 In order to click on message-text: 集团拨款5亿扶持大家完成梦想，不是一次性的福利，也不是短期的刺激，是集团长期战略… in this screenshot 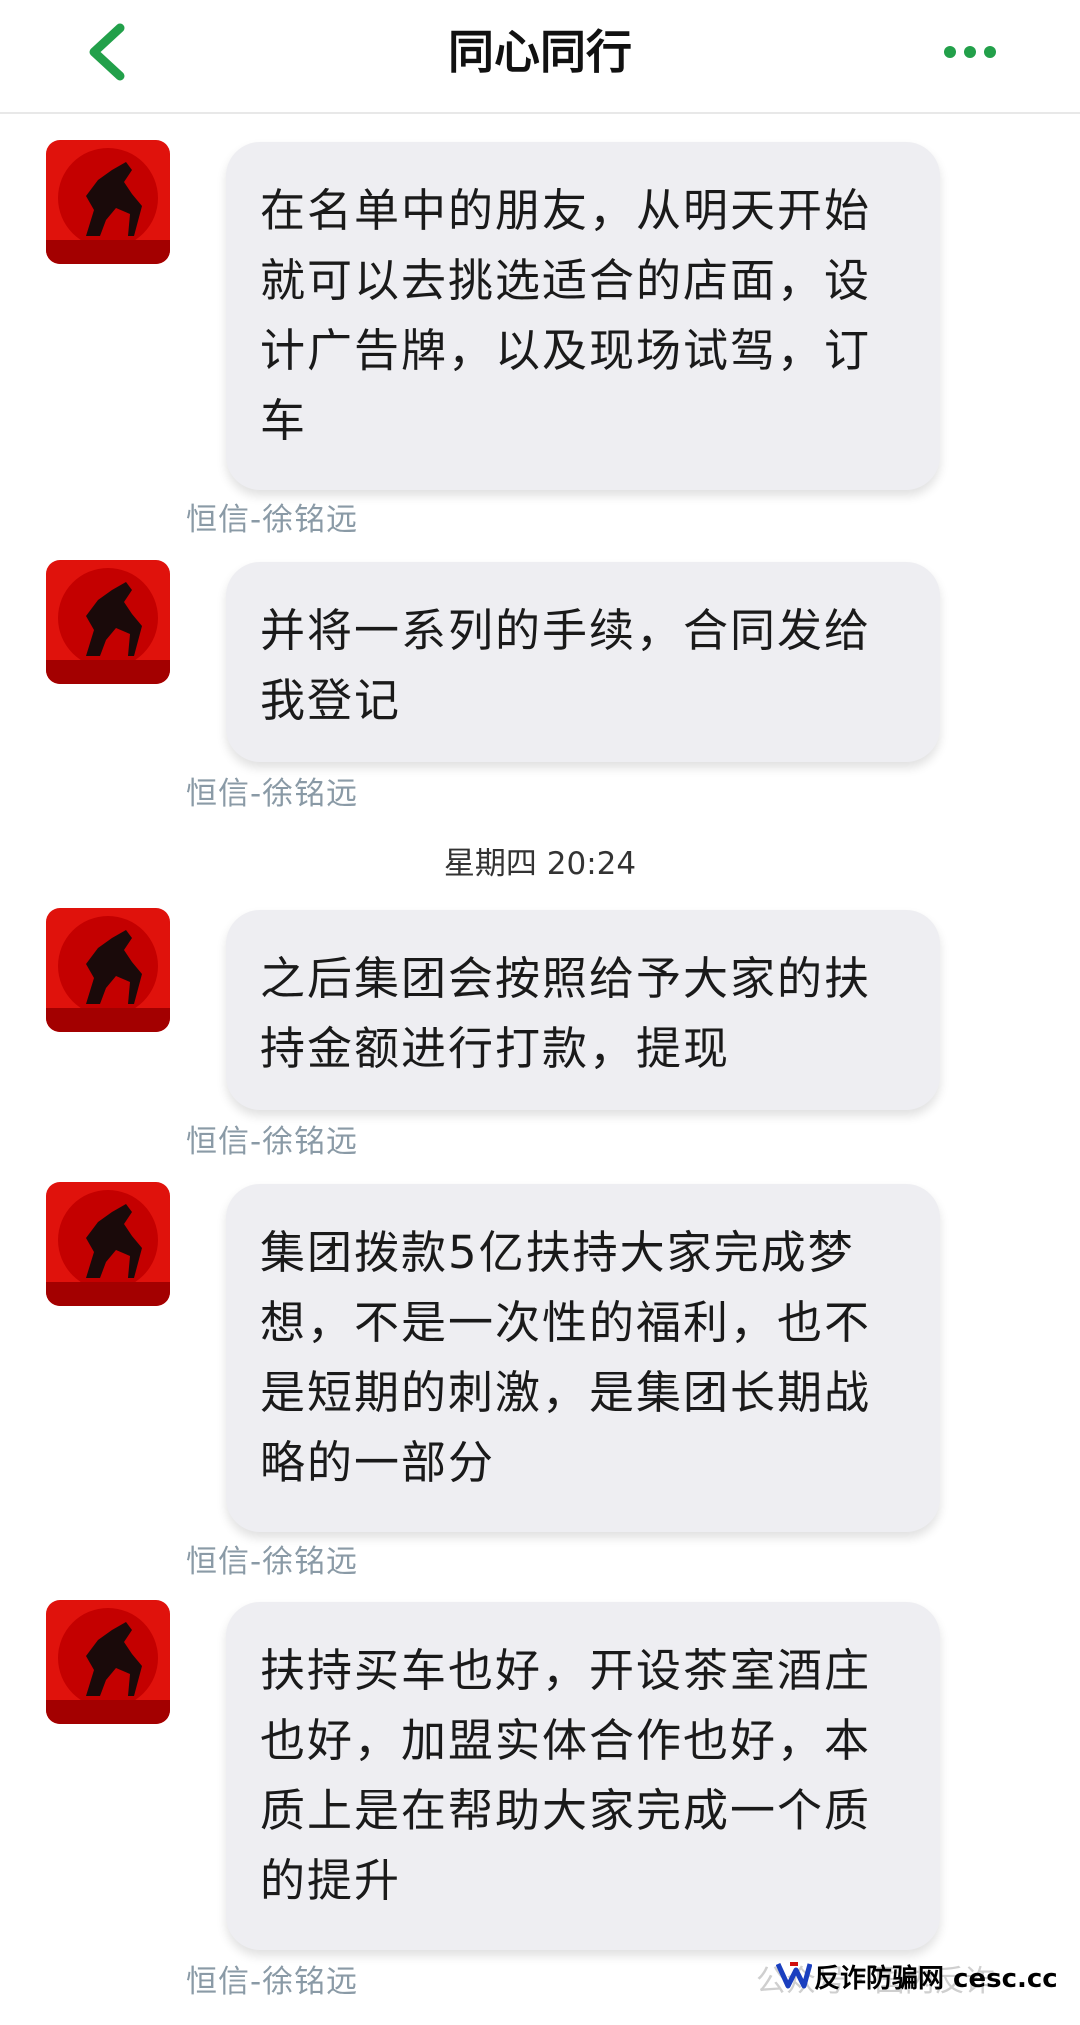, I will do `click(566, 1357)`.